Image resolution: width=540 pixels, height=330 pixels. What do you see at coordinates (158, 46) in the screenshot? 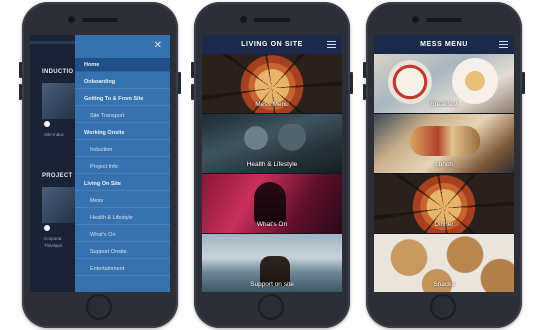
I see `close-icon: ✕` at bounding box center [158, 46].